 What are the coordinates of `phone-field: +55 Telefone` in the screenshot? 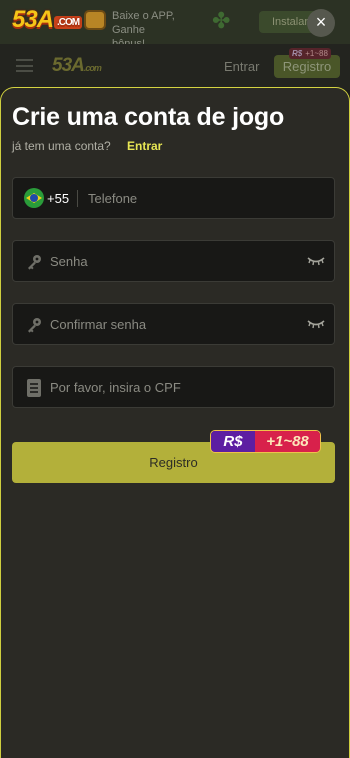 It's located at (173, 198).